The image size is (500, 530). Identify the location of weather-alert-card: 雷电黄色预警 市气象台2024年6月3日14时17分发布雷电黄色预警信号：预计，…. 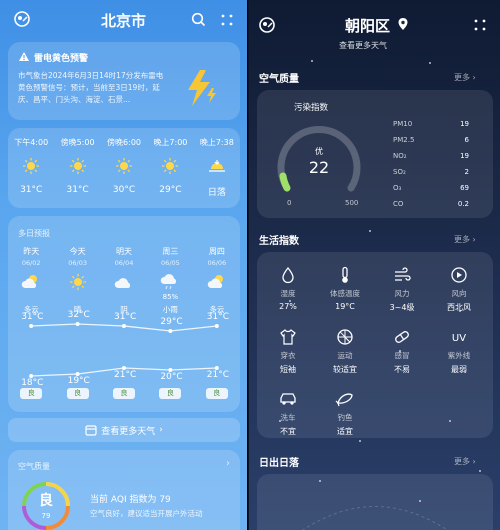
(124, 81).